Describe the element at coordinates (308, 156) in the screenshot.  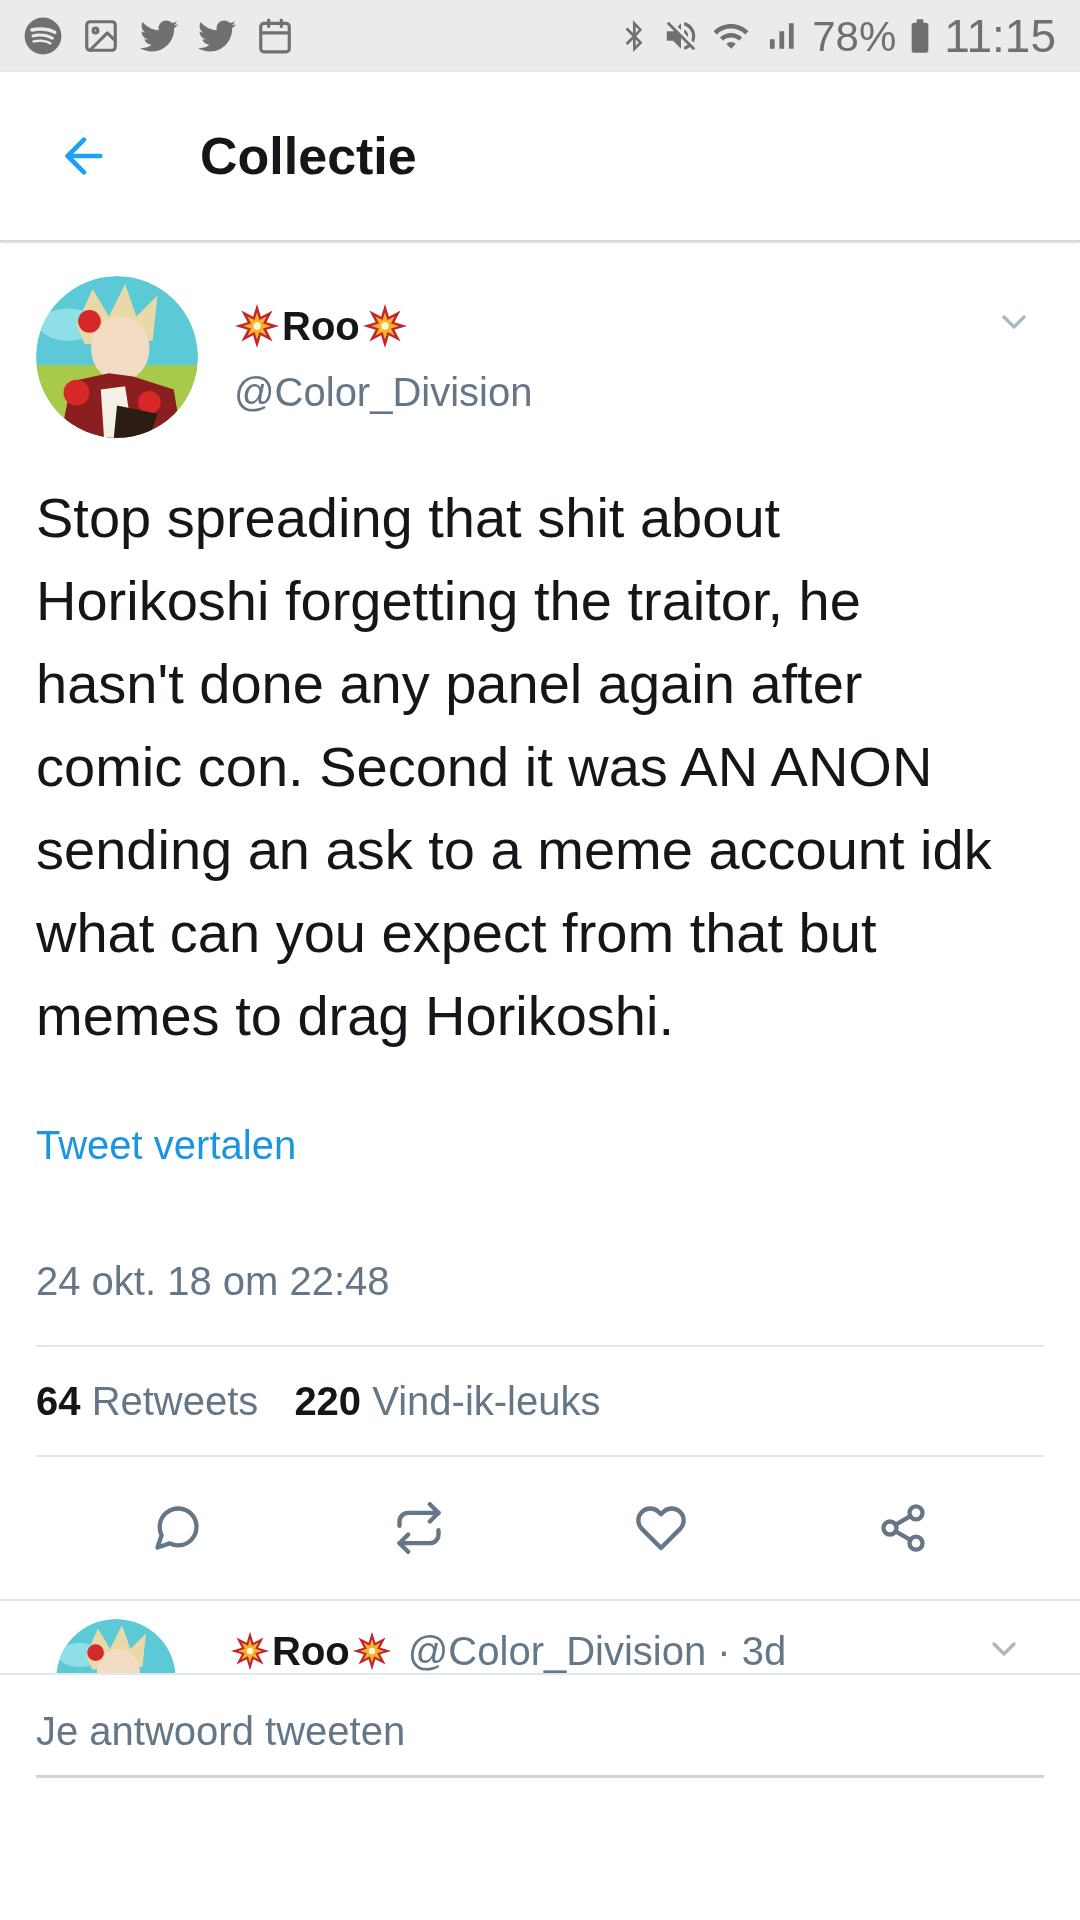
I see `page-title: Collectie` at that location.